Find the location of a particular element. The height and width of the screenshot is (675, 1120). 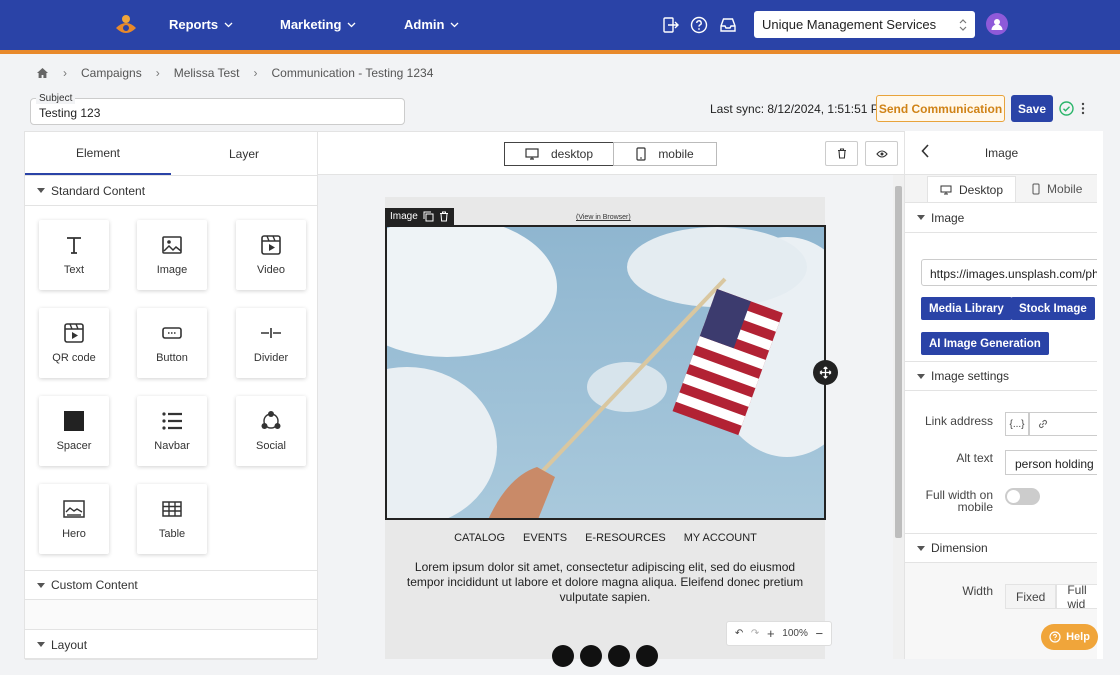

custom-content-body is located at coordinates (171, 615).